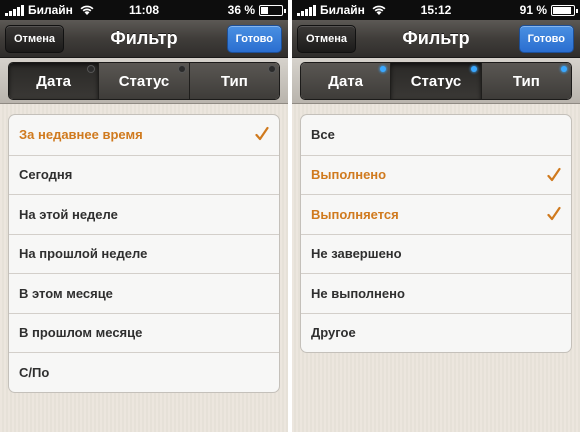  What do you see at coordinates (356, 254) in the screenshot?
I see `list-item-label: Не завершено` at bounding box center [356, 254].